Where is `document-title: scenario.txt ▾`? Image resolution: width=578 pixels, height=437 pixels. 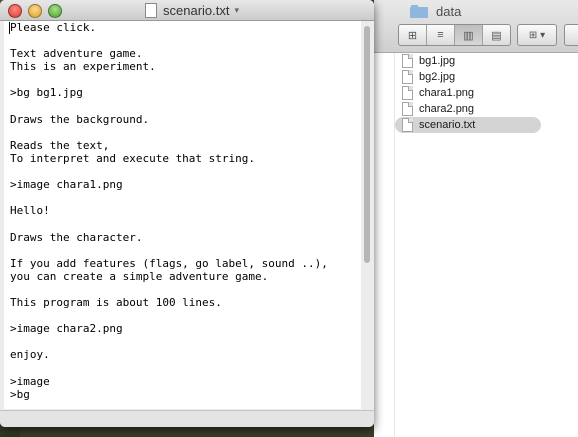 document-title: scenario.txt ▾ is located at coordinates (192, 10).